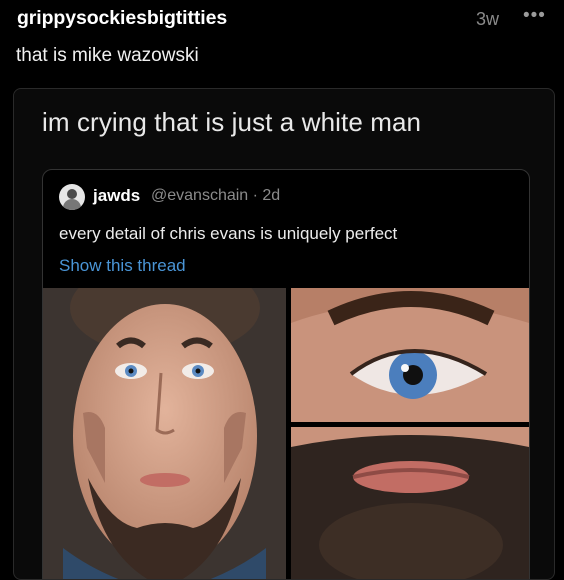 The width and height of the screenshot is (564, 580). I want to click on timestamp: 3w, so click(488, 19).